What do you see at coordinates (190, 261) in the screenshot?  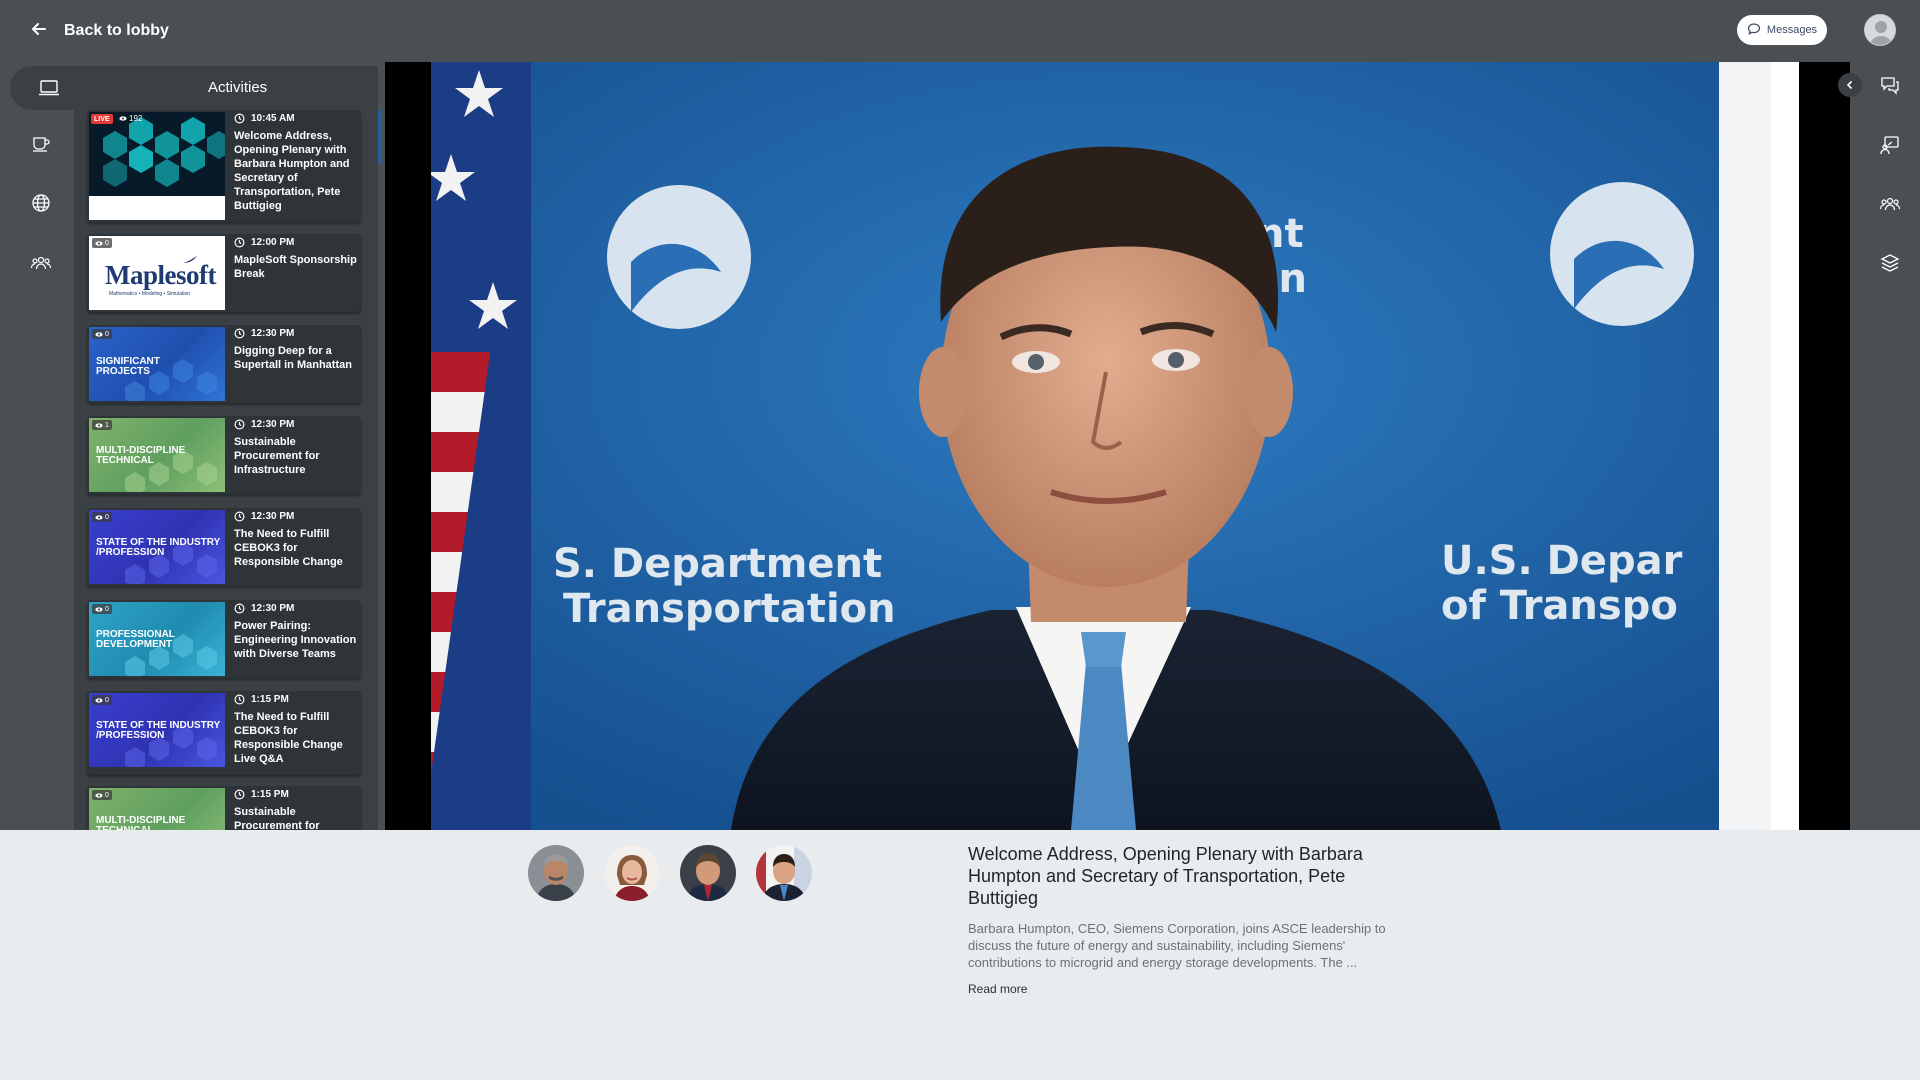 I see `maplesoft-leaf-icon` at bounding box center [190, 261].